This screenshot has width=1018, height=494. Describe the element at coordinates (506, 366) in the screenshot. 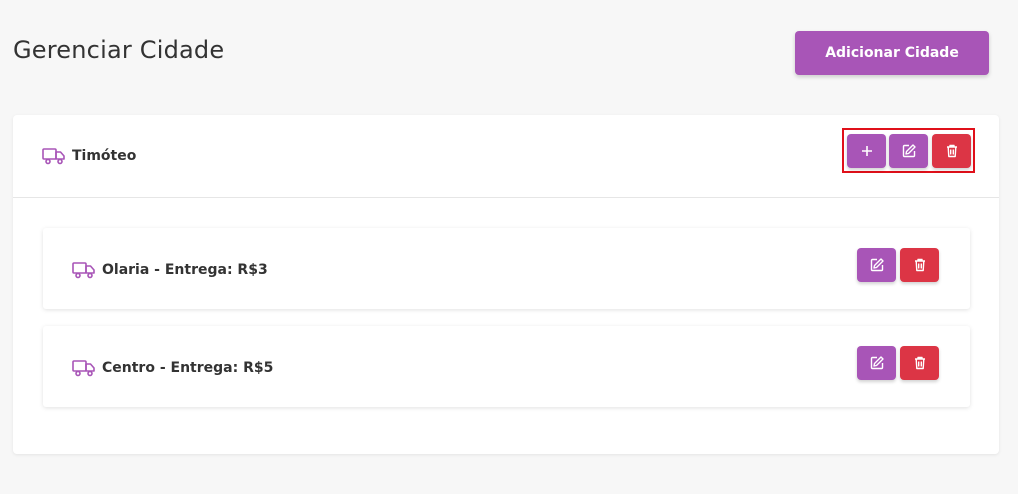

I see `district-card: Centro - Entrega: R$5` at that location.